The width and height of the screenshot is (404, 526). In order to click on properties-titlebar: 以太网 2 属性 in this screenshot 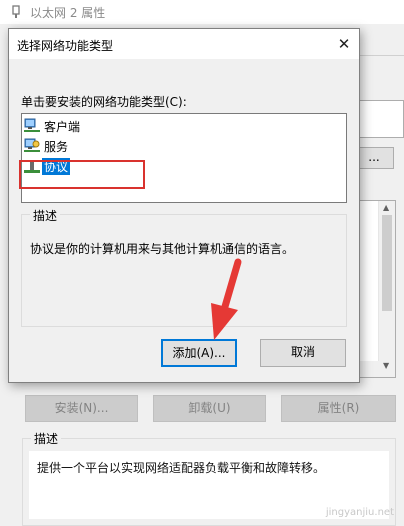, I will do `click(202, 12)`.